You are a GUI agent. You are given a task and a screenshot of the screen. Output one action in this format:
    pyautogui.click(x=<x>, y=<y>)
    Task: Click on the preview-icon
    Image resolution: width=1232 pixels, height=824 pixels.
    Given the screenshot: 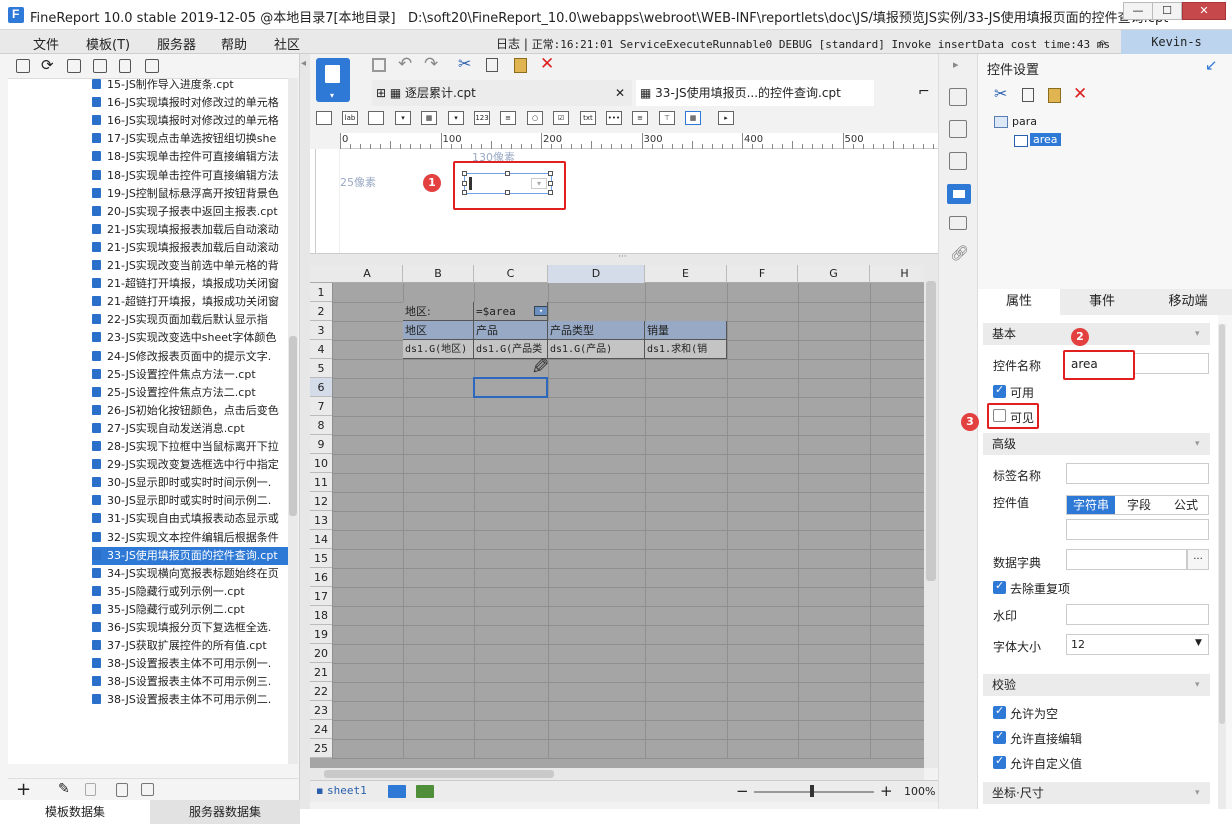 What is the action you would take?
    pyautogui.click(x=122, y=790)
    